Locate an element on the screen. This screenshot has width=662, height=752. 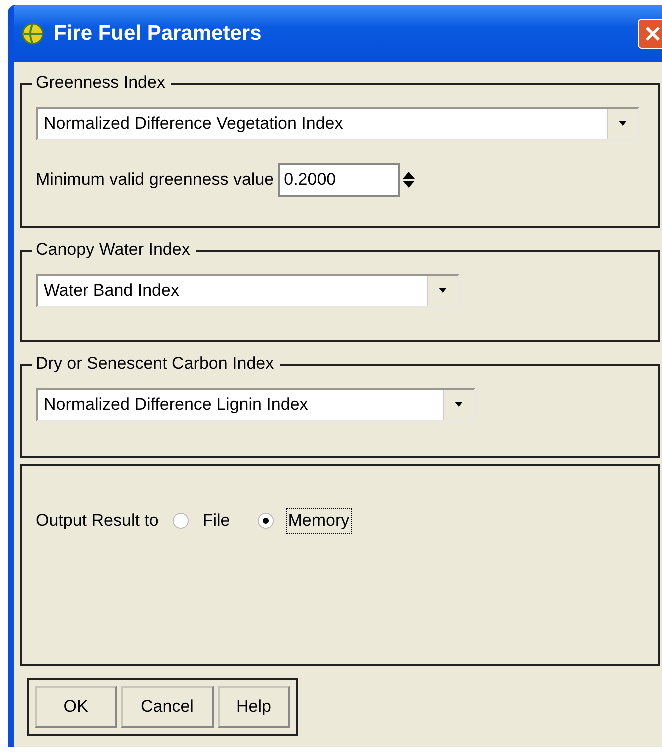
radio-label: File is located at coordinates (216, 521).